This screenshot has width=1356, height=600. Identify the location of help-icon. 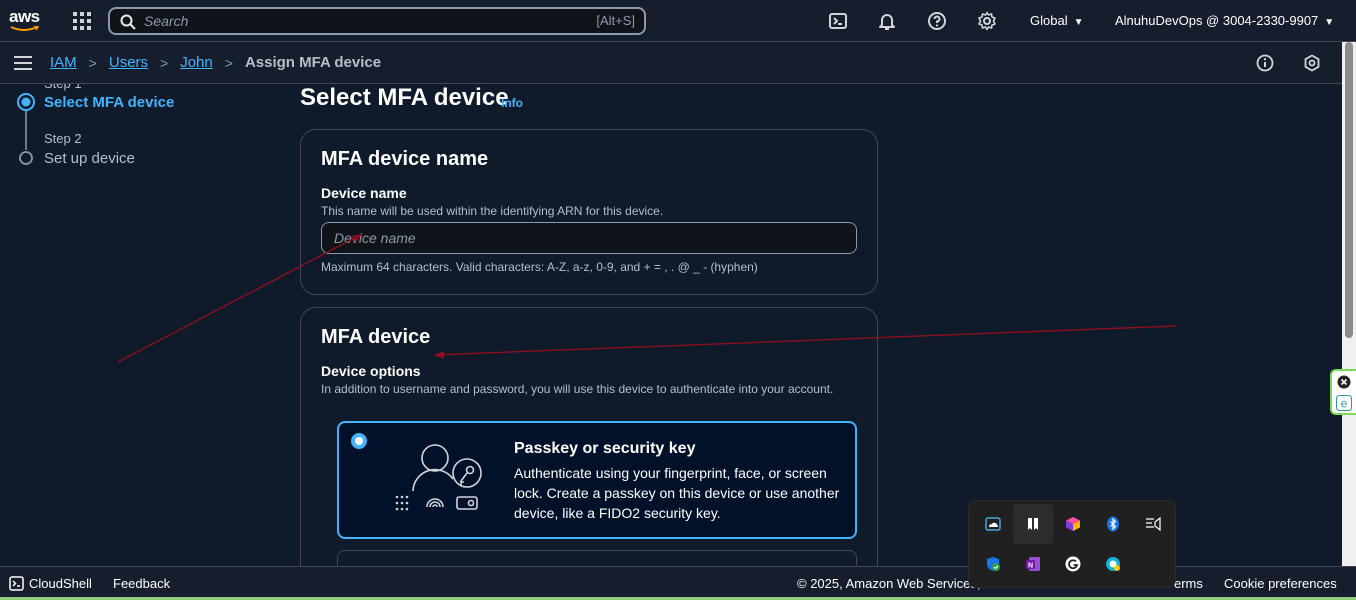
(937, 21).